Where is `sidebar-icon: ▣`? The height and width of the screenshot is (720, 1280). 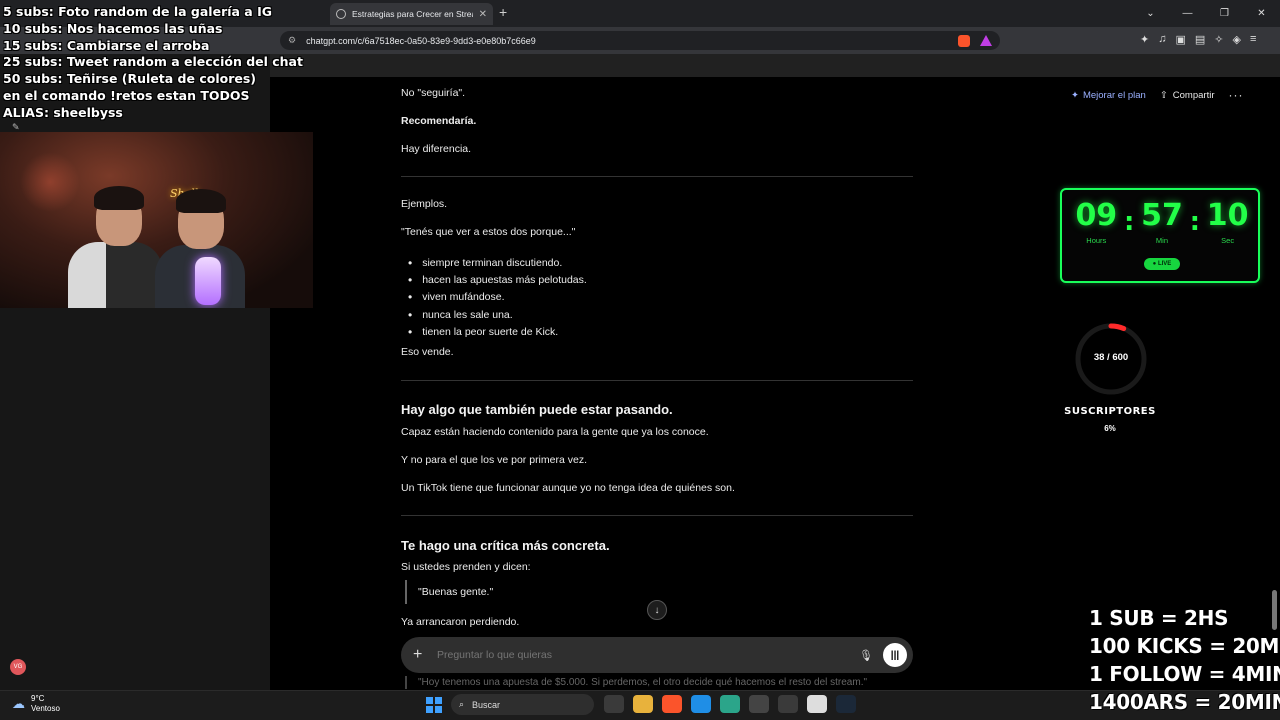 sidebar-icon: ▣ is located at coordinates (1180, 39).